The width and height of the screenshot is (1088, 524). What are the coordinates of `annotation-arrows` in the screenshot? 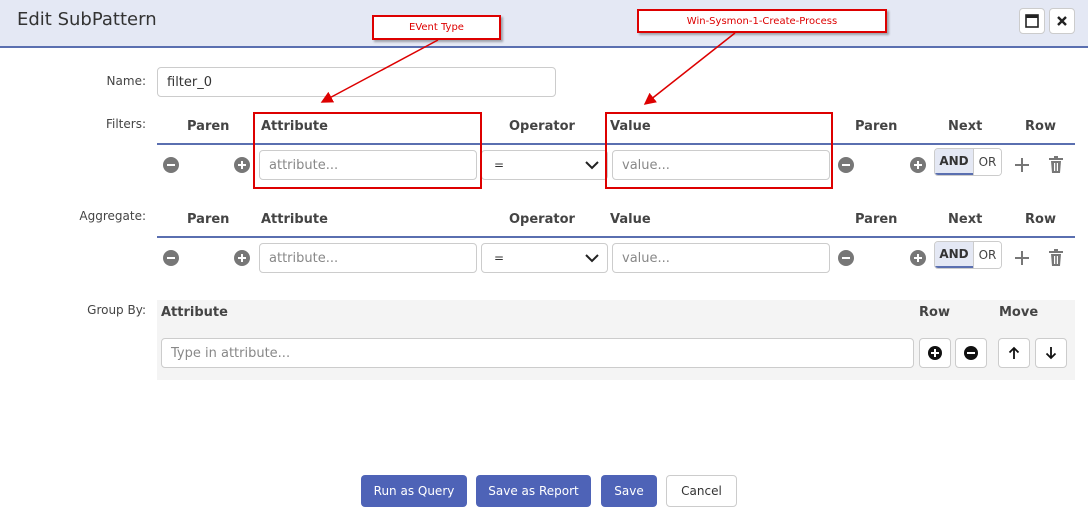 It's located at (528, 68).